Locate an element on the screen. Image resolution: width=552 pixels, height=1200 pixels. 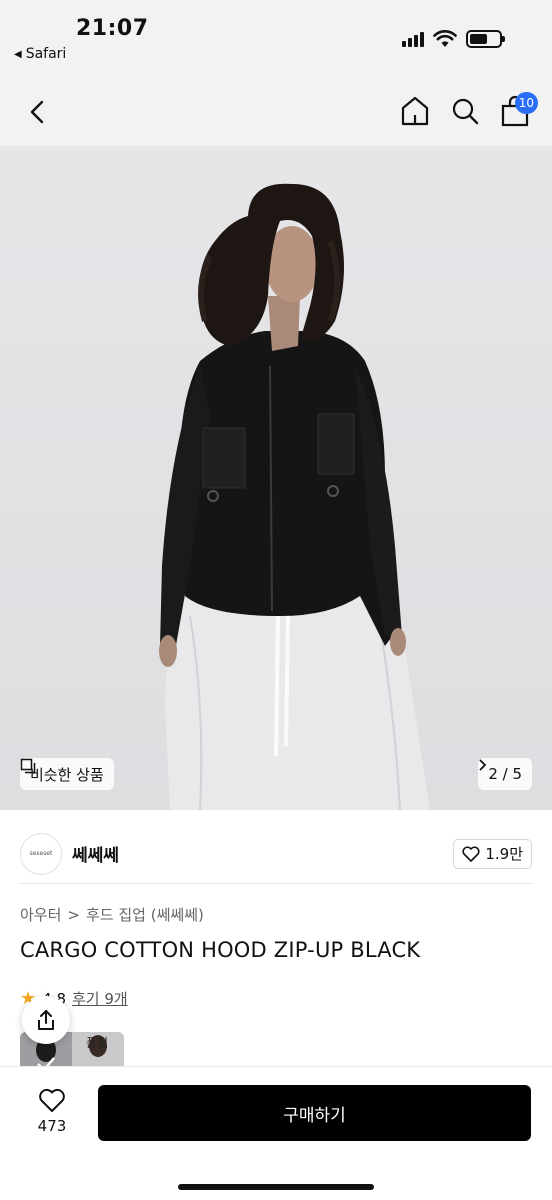
brand-like-button: 1.9만 is located at coordinates (492, 853).